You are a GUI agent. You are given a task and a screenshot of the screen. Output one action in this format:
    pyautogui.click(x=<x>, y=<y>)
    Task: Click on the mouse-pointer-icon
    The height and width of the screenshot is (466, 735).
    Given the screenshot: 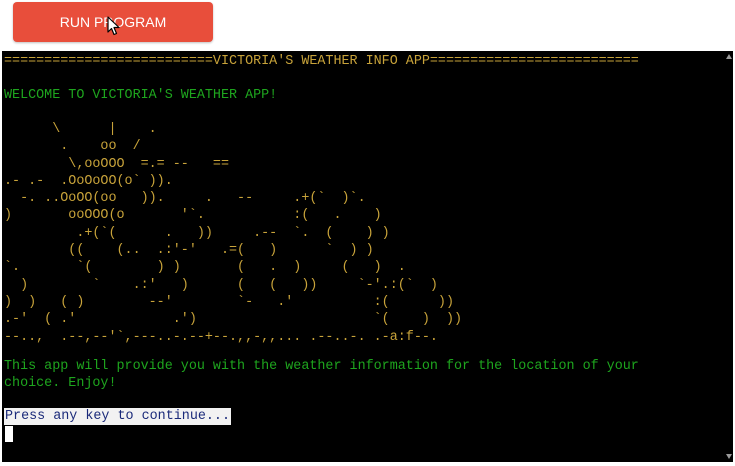 What is the action you would take?
    pyautogui.click(x=113, y=26)
    